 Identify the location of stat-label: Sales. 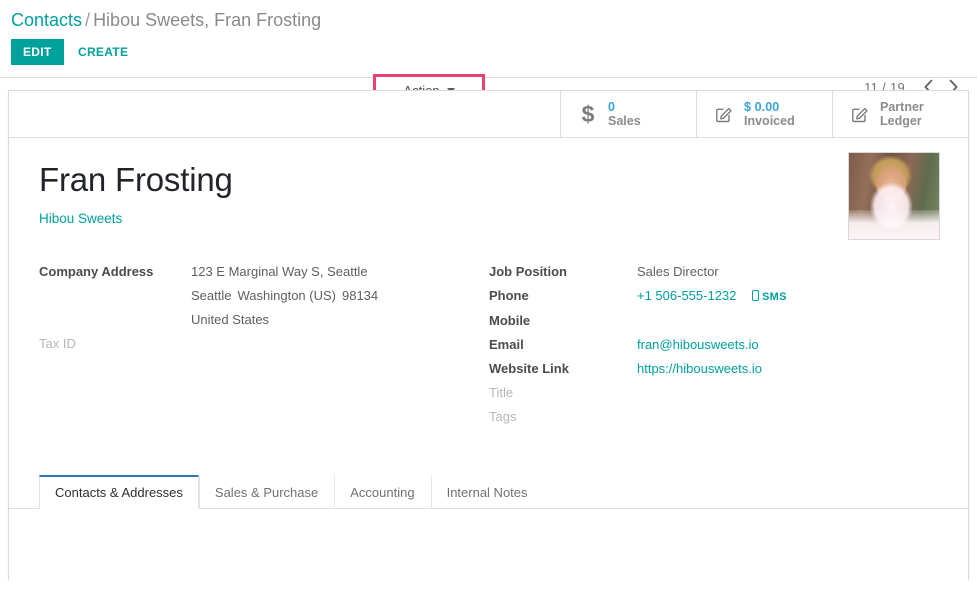
(624, 121).